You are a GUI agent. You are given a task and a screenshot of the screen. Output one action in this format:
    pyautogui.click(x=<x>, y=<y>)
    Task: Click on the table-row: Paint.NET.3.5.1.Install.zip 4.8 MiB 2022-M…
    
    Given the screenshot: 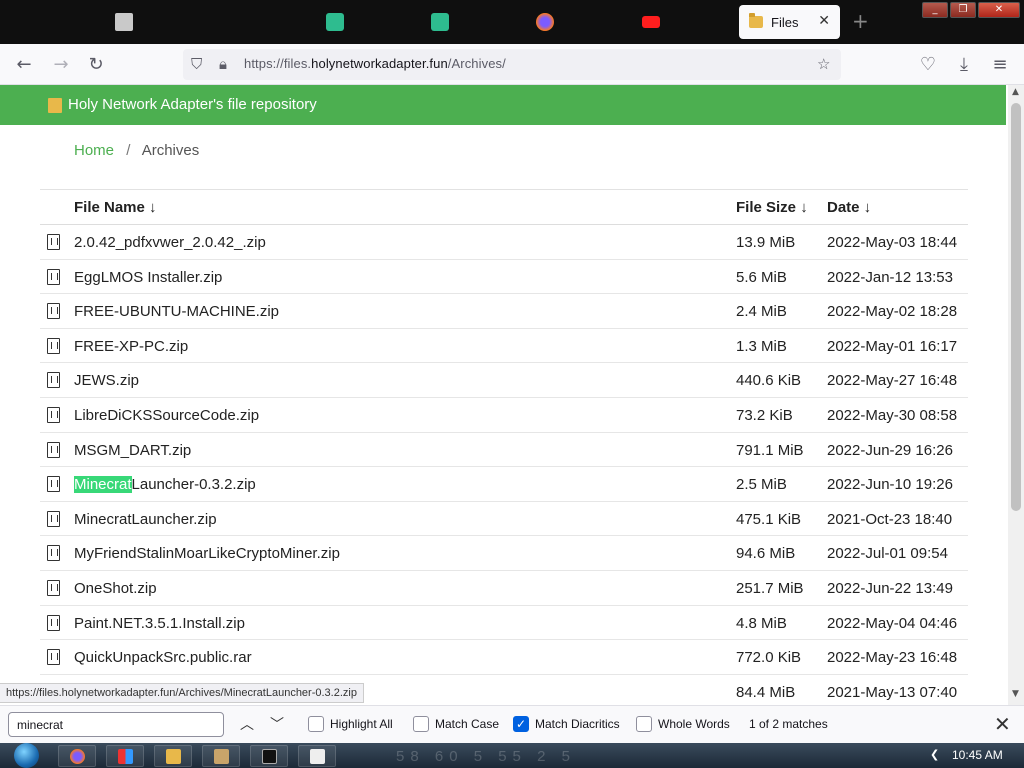 What is the action you would take?
    pyautogui.click(x=504, y=623)
    